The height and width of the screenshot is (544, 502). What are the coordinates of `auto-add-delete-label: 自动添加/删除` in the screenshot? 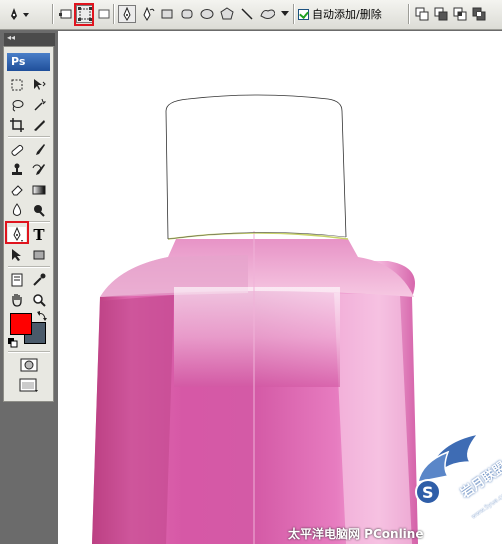 It's located at (347, 14).